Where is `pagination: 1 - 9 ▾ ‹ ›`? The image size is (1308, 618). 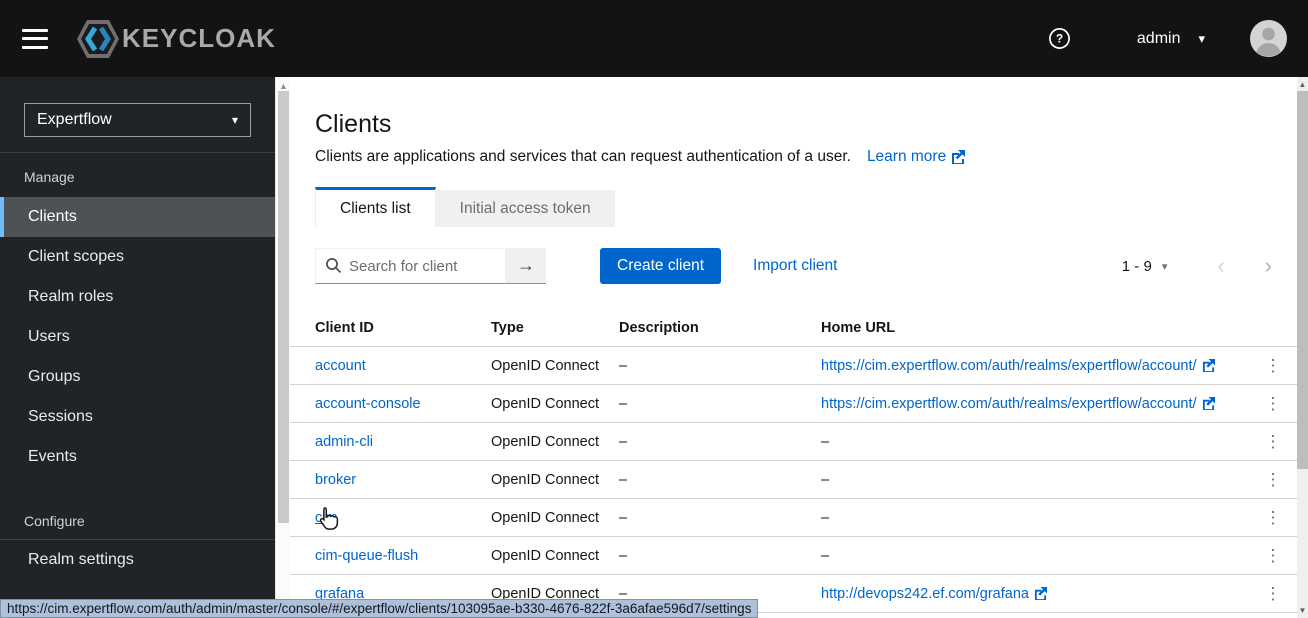
pagination: 1 - 9 ▾ ‹ › is located at coordinates (1194, 266).